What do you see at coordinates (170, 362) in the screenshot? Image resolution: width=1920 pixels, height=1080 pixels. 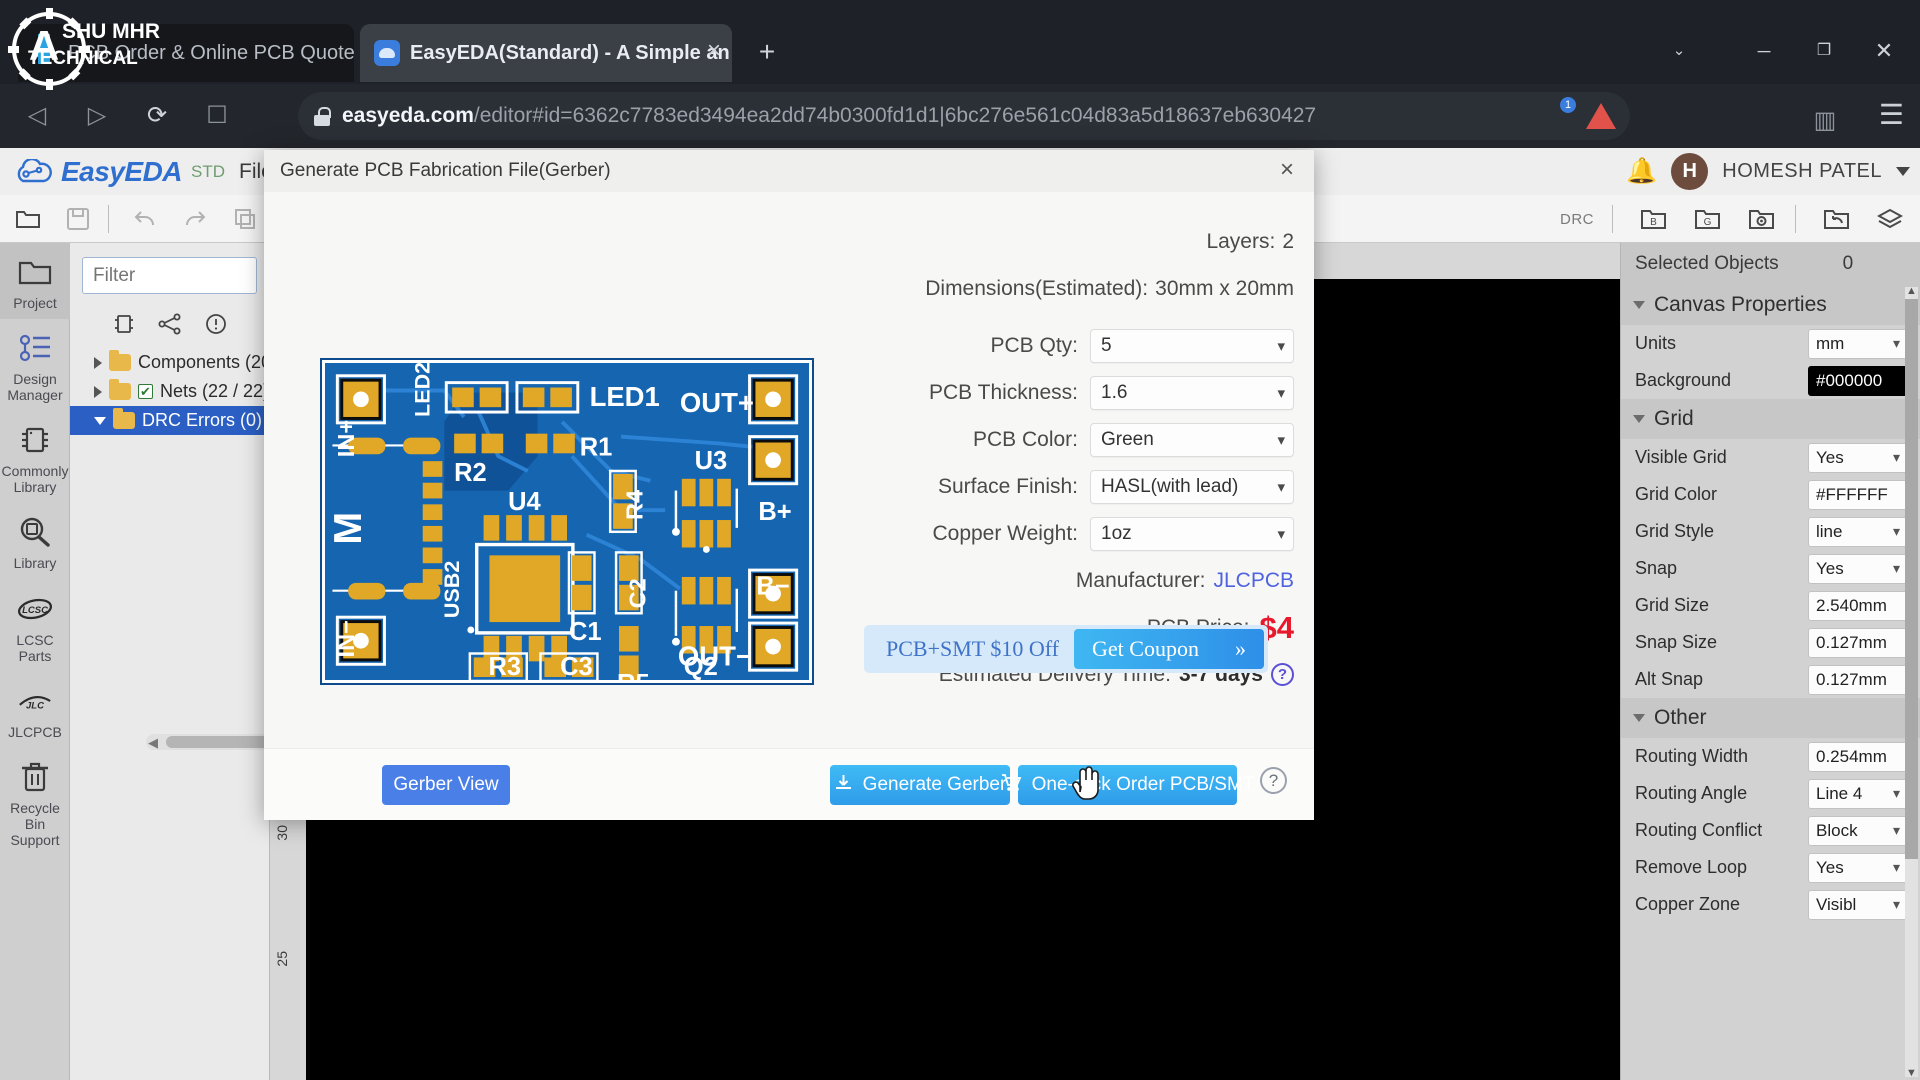 I see `tree-item-components: Components (20` at bounding box center [170, 362].